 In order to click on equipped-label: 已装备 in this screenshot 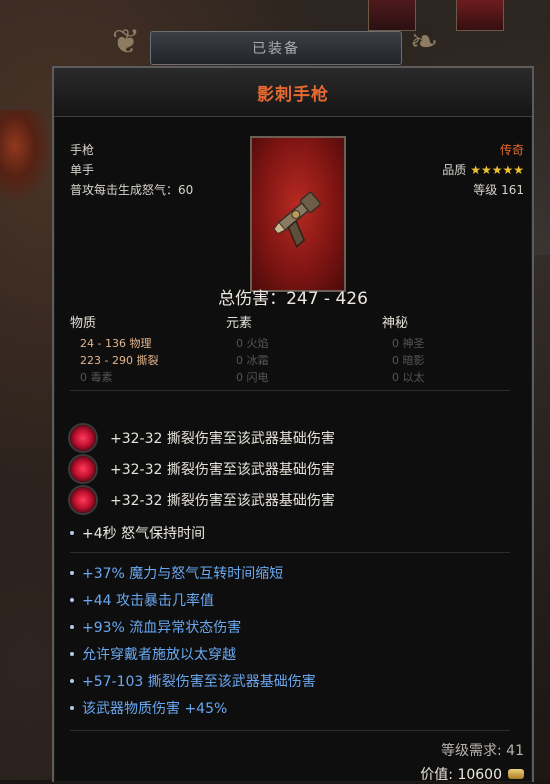, I will do `click(276, 49)`.